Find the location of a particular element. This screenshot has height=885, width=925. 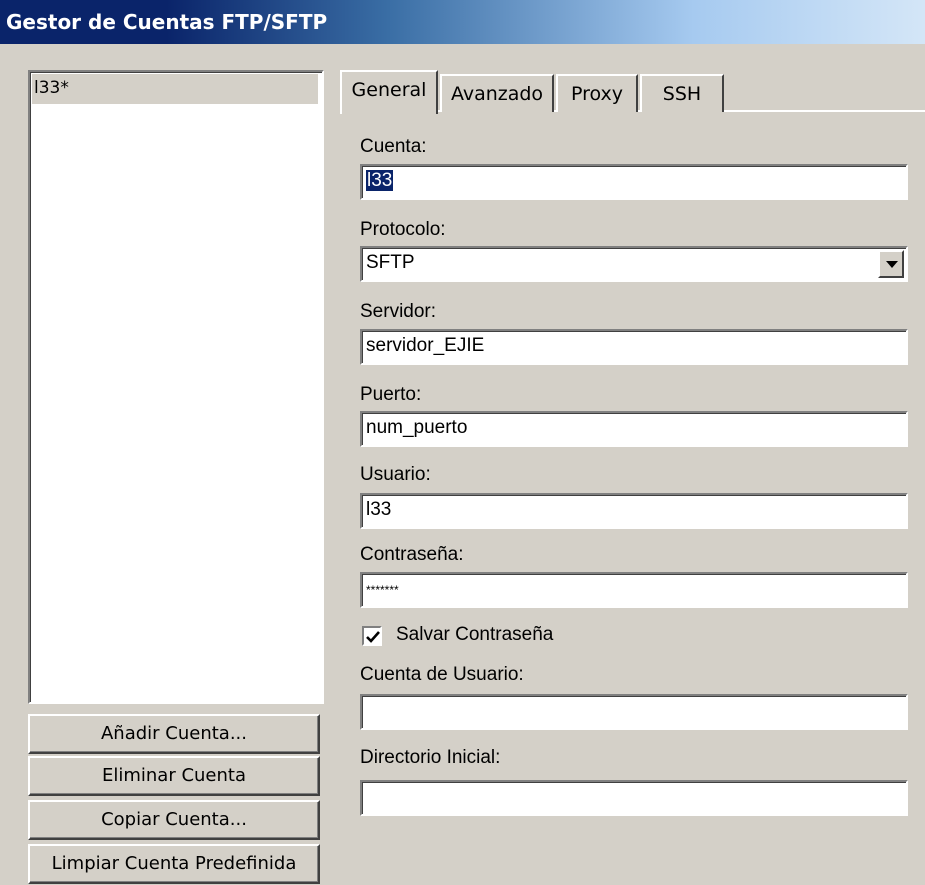

user-field-value: l33 is located at coordinates (379, 509).